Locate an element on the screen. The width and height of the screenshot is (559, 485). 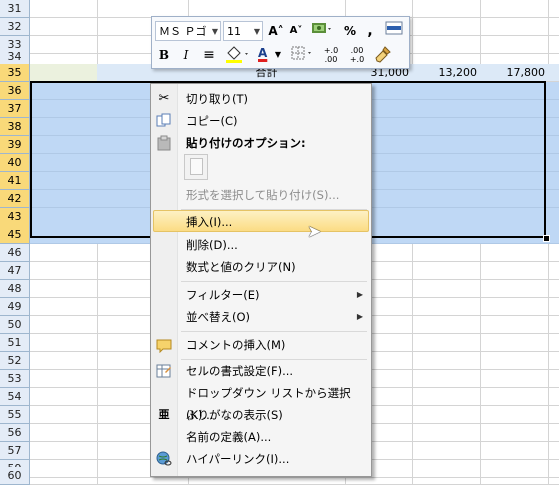
cell is located at coordinates (63, 72).